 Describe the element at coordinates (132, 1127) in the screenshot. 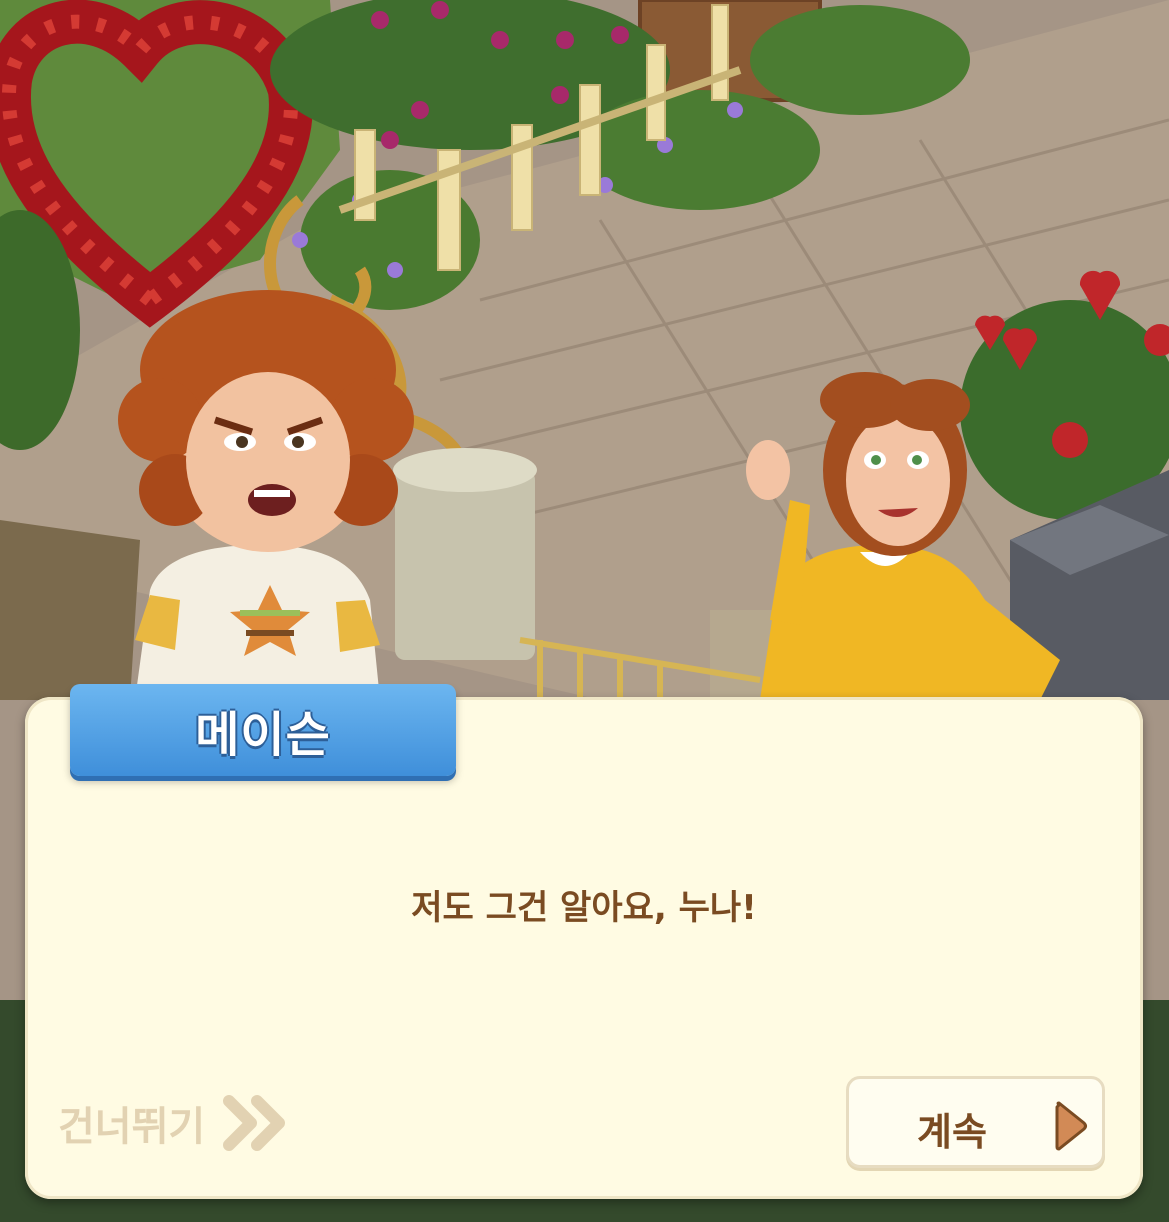

I see `skip-label: 건너뛰기` at that location.